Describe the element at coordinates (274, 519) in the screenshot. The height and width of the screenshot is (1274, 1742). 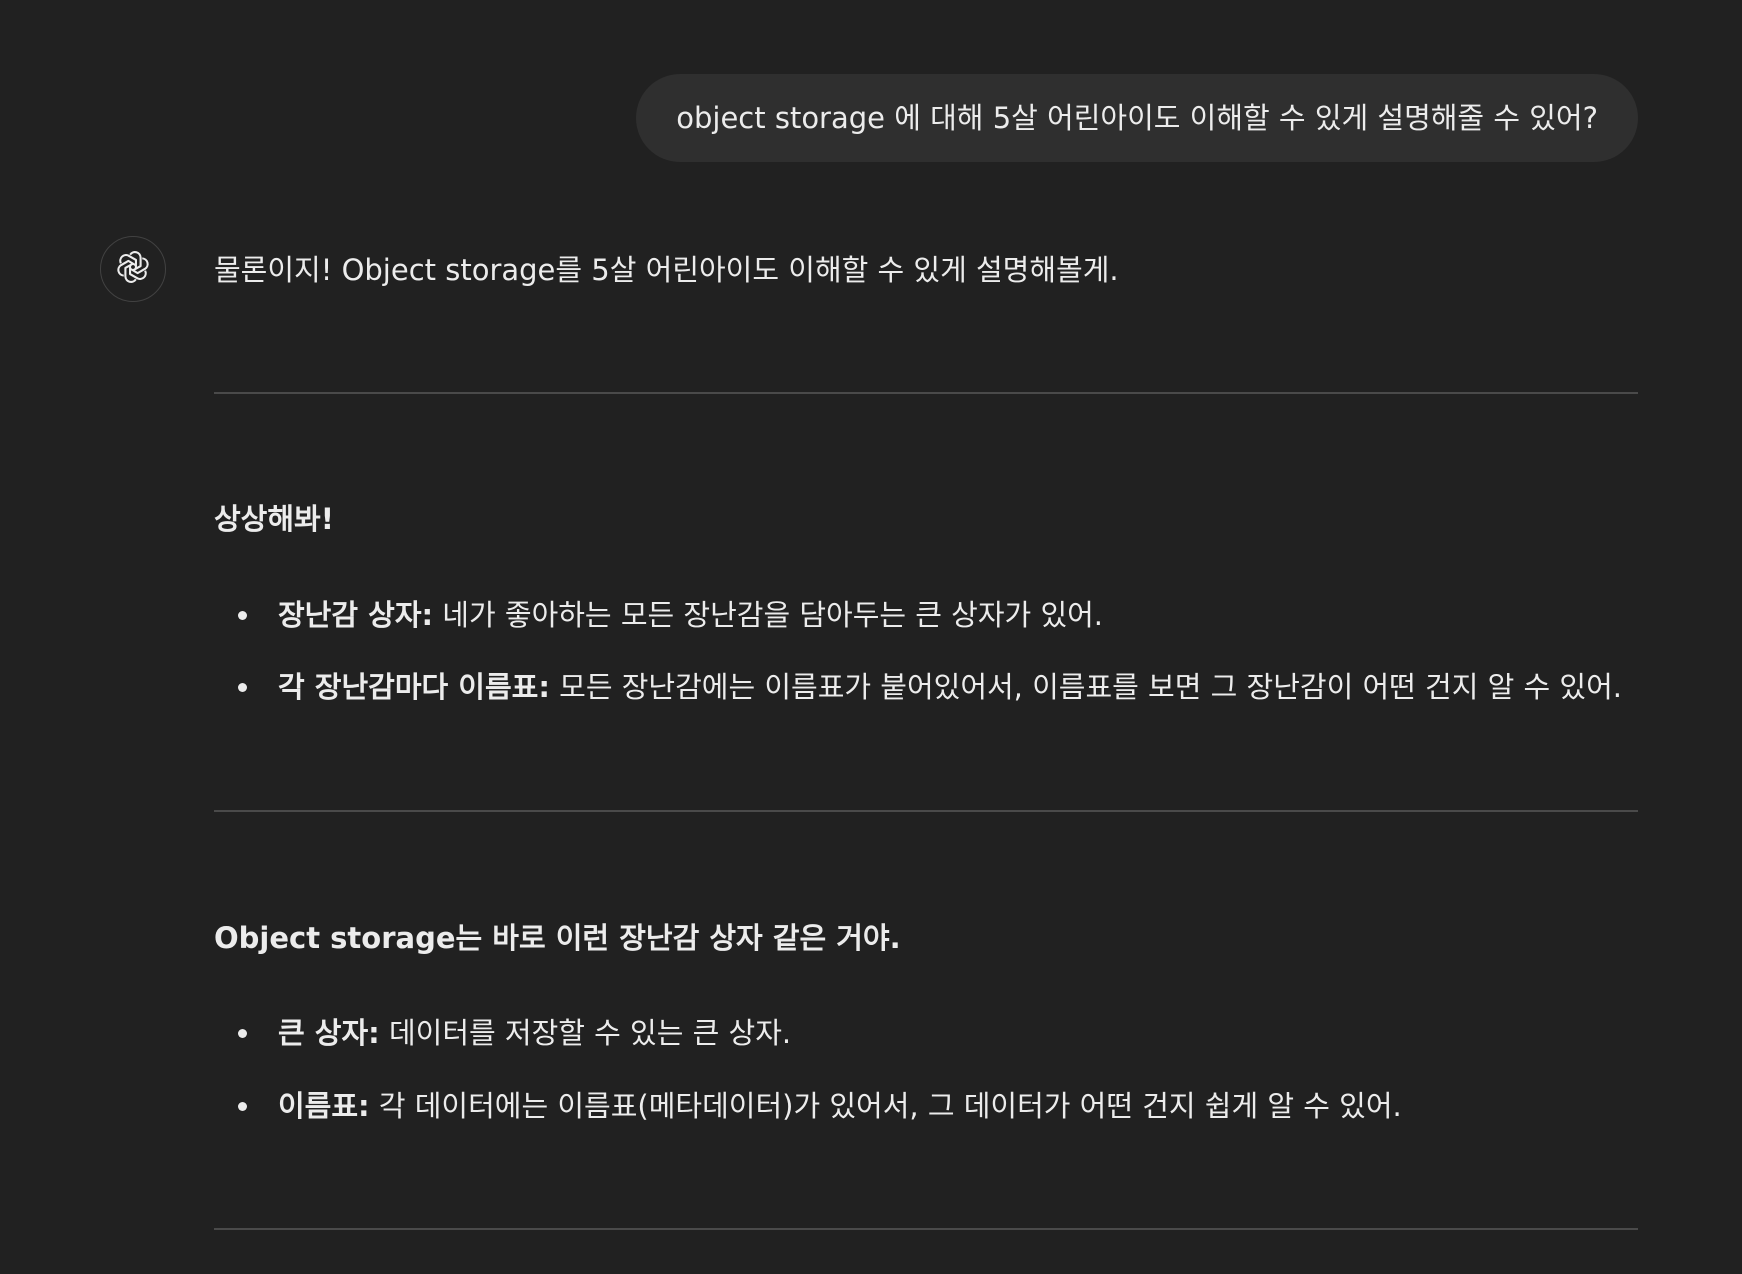
I see `section-heading: 상상해봐!` at that location.